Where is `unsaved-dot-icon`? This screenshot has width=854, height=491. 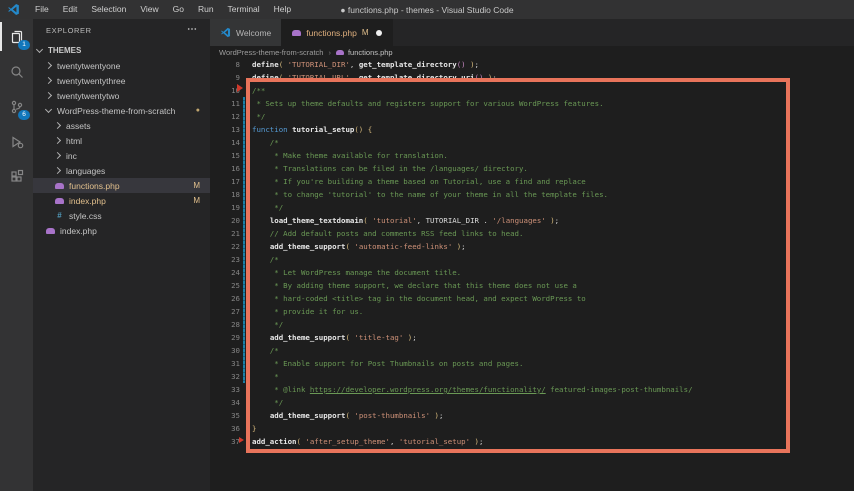 unsaved-dot-icon is located at coordinates (378, 32).